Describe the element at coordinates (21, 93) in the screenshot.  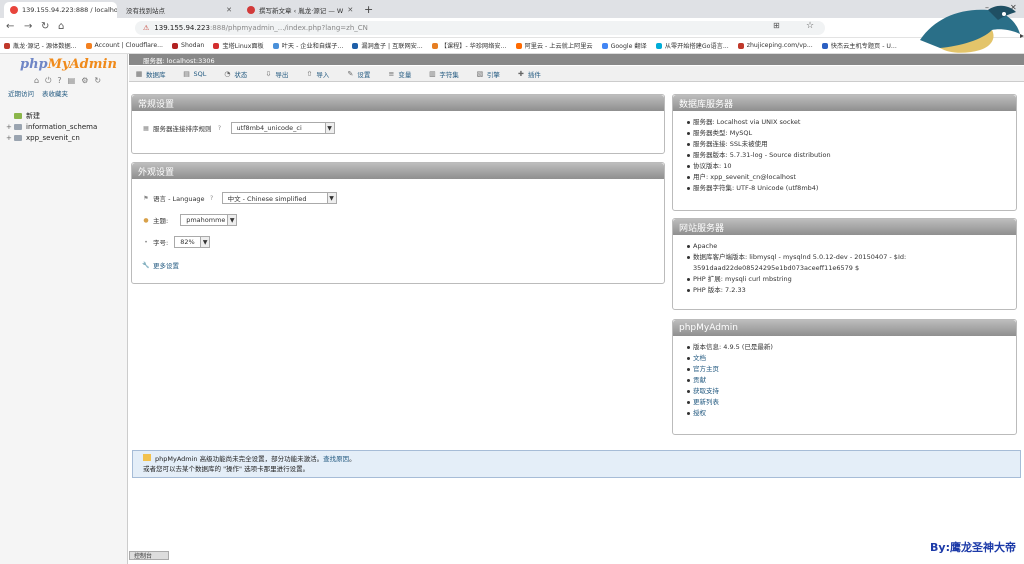
I see `recent-tables-link: 近期访问` at that location.